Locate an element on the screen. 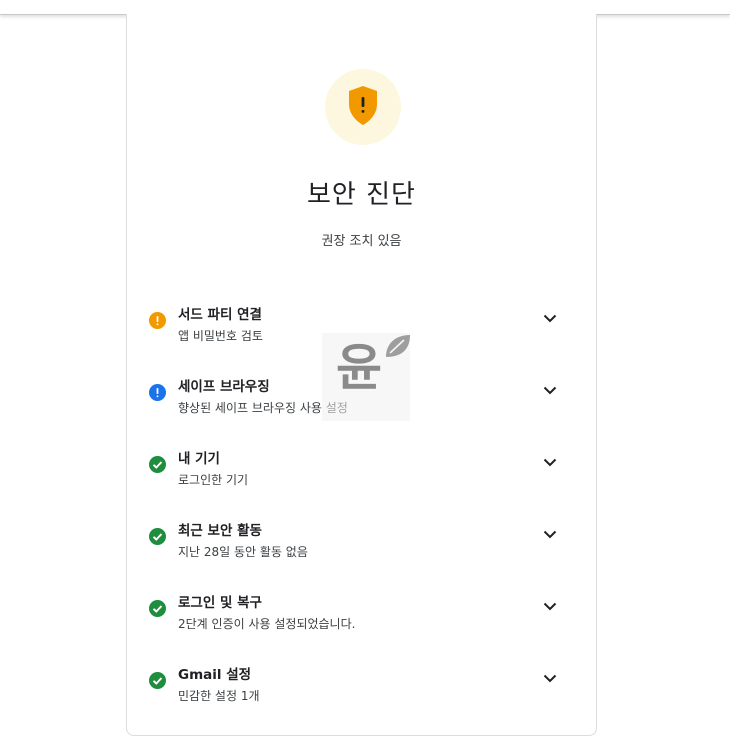 The height and width of the screenshot is (756, 730). page-title: 보안 진단 is located at coordinates (361, 195).